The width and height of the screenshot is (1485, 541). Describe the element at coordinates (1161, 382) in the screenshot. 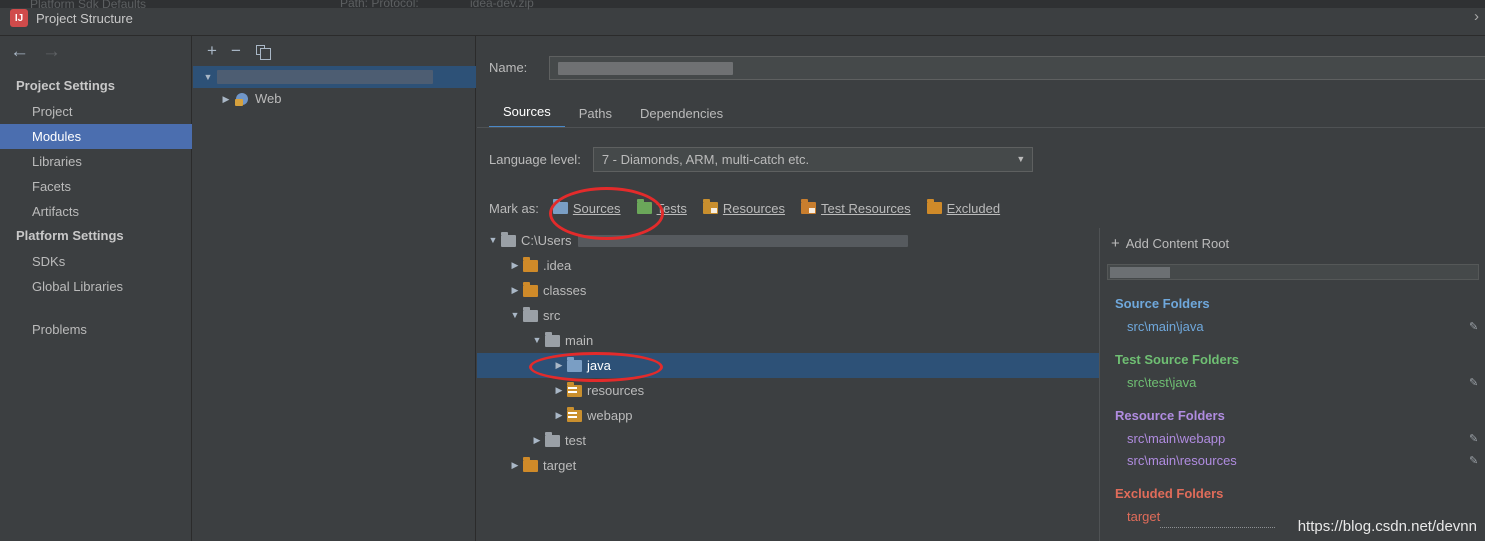

I see `test-source-folder-path: src\test\java` at that location.